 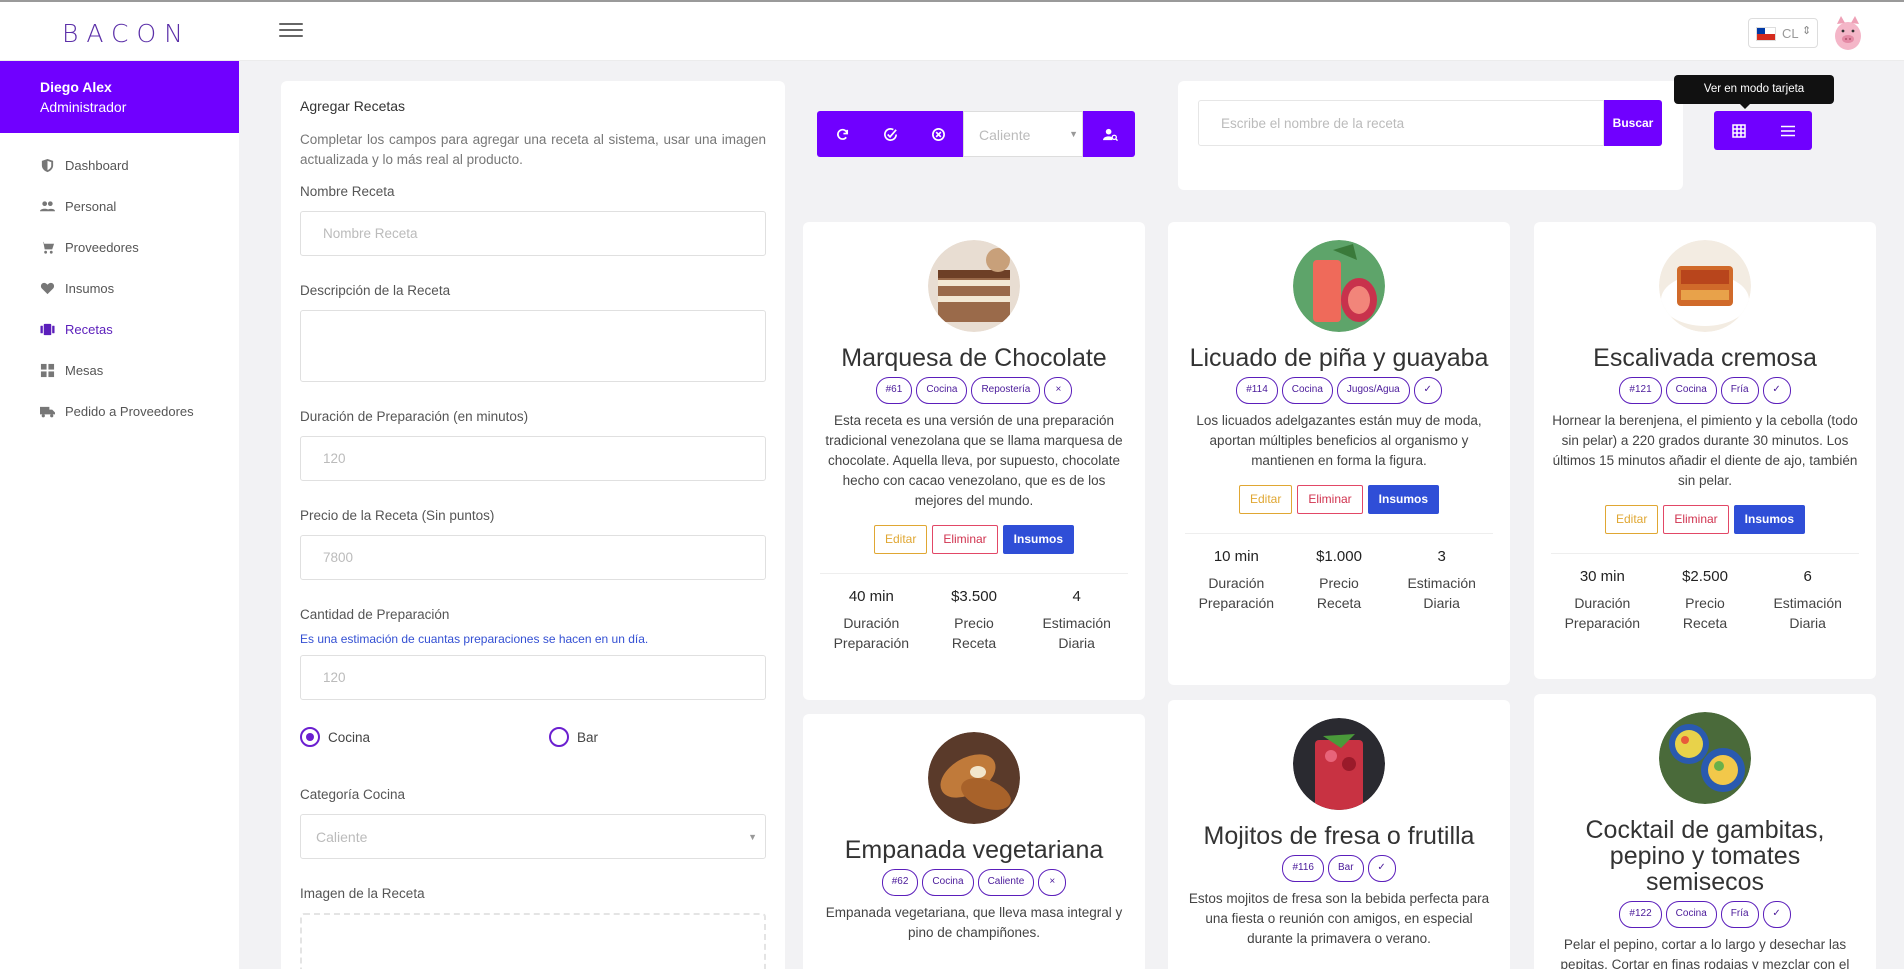 What do you see at coordinates (1705, 358) in the screenshot?
I see `recipe-title: Escalivada cremosa` at bounding box center [1705, 358].